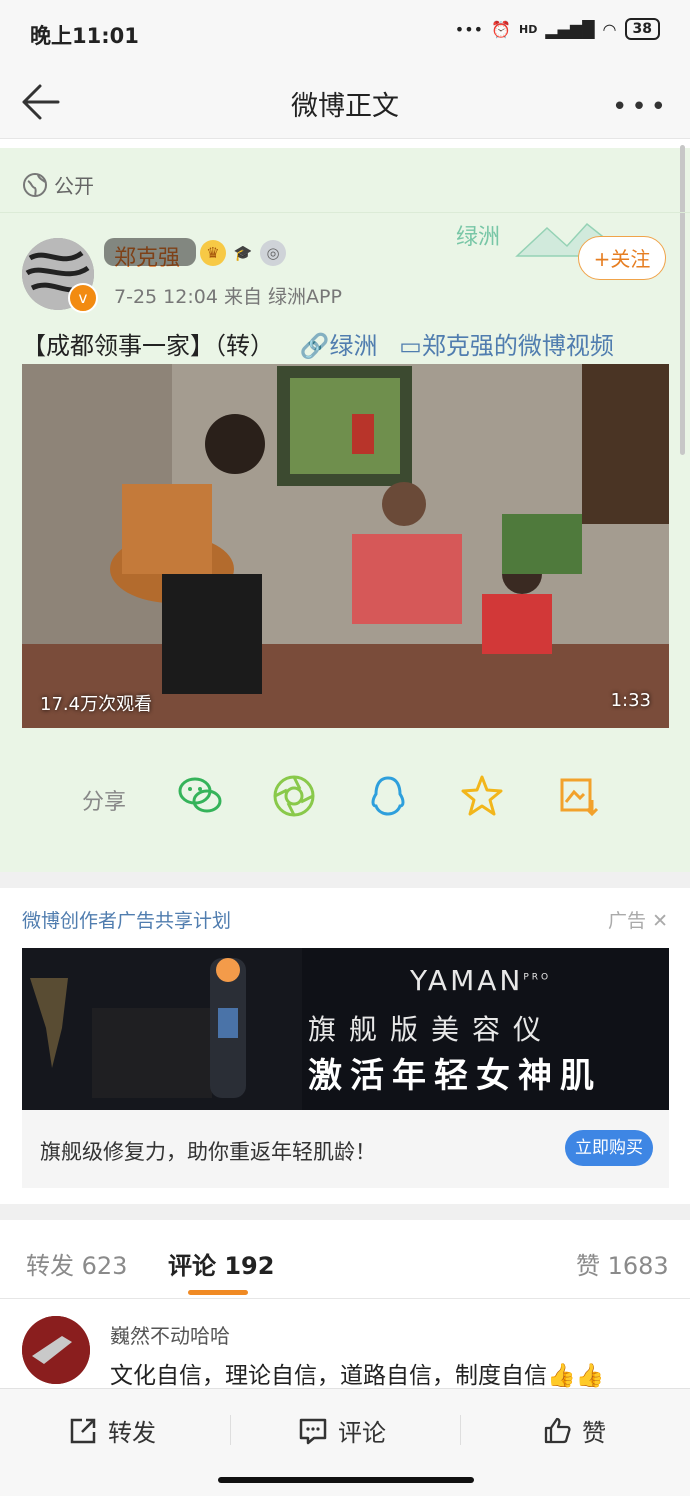 The image size is (690, 1496). I want to click on ad-headline: 旗舰版美容仪, so click(431, 1029).